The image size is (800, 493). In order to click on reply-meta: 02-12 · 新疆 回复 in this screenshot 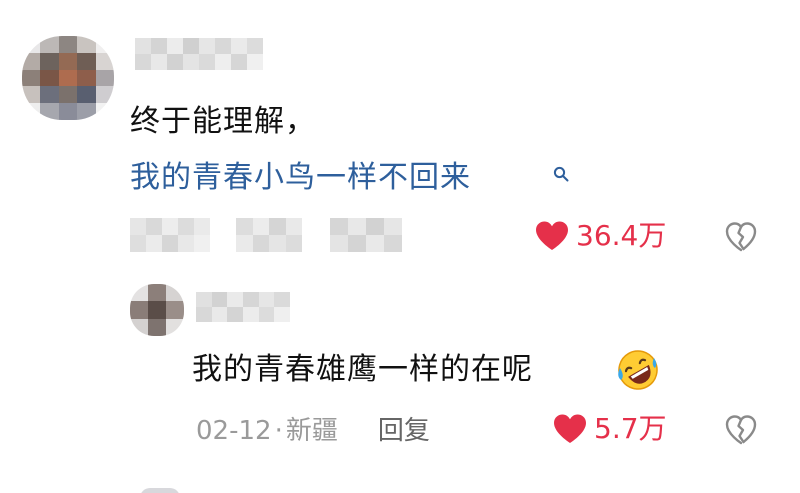, I will do `click(313, 431)`.